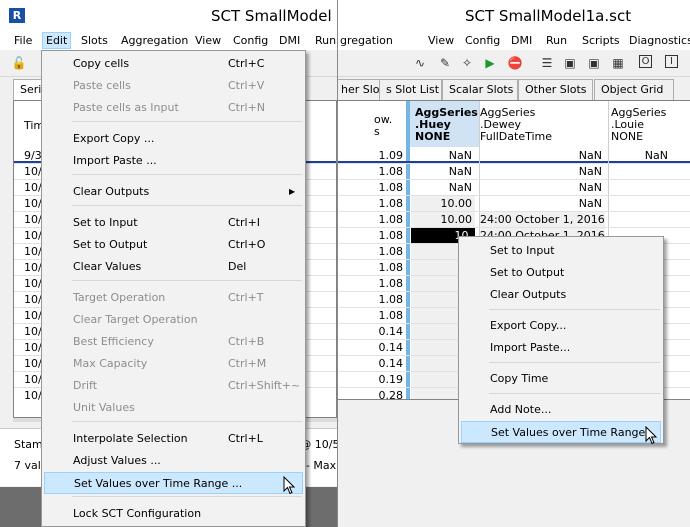  I want to click on tab-scalar-slots: Scalar Slots, so click(480, 89).